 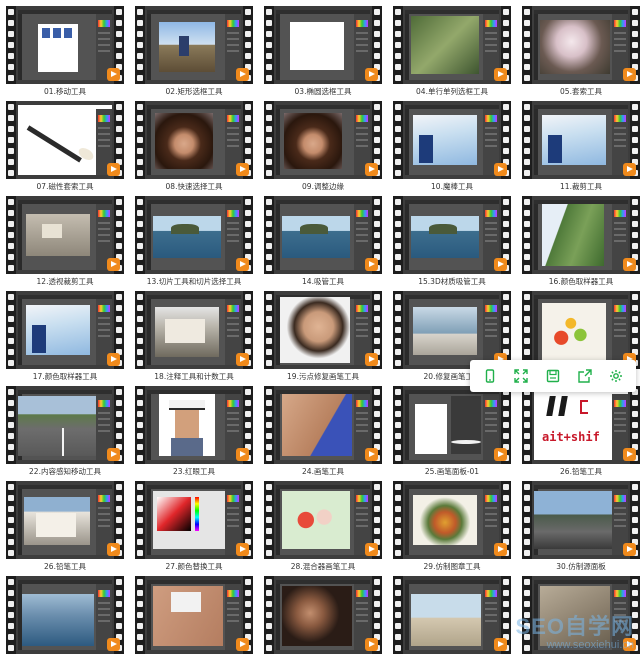 What do you see at coordinates (65, 528) in the screenshot?
I see `video-thumbnail: 26.铅笔工具` at bounding box center [65, 528].